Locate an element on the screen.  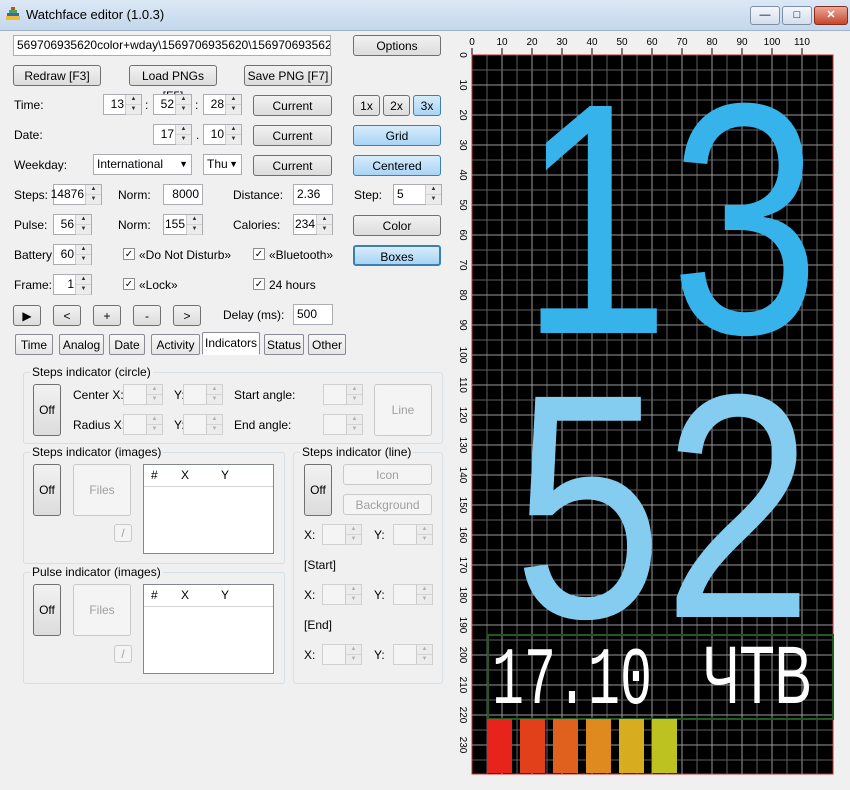
zoom-2x-button: 2x is located at coordinates (396, 105).